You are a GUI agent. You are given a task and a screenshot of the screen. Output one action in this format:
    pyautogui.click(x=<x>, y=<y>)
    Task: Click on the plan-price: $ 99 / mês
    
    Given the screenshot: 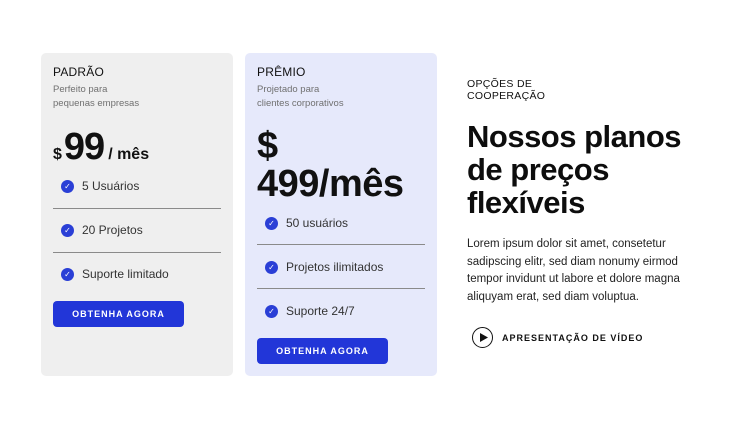 What is the action you would take?
    pyautogui.click(x=101, y=147)
    